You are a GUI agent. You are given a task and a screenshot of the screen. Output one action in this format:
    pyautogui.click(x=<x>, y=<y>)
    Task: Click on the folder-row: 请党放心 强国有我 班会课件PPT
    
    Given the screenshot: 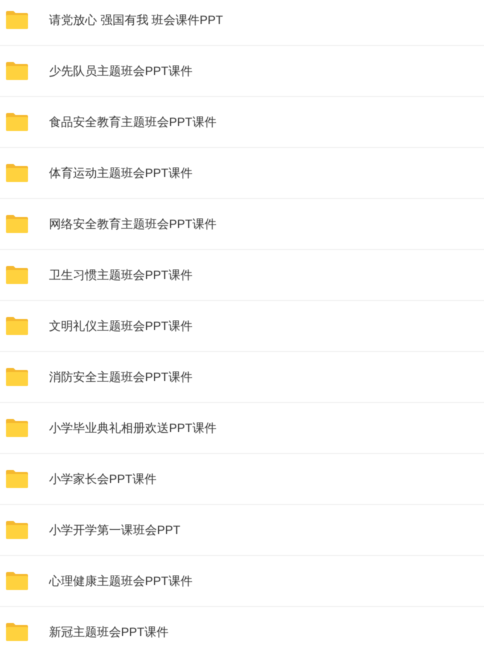 What is the action you would take?
    pyautogui.click(x=242, y=23)
    